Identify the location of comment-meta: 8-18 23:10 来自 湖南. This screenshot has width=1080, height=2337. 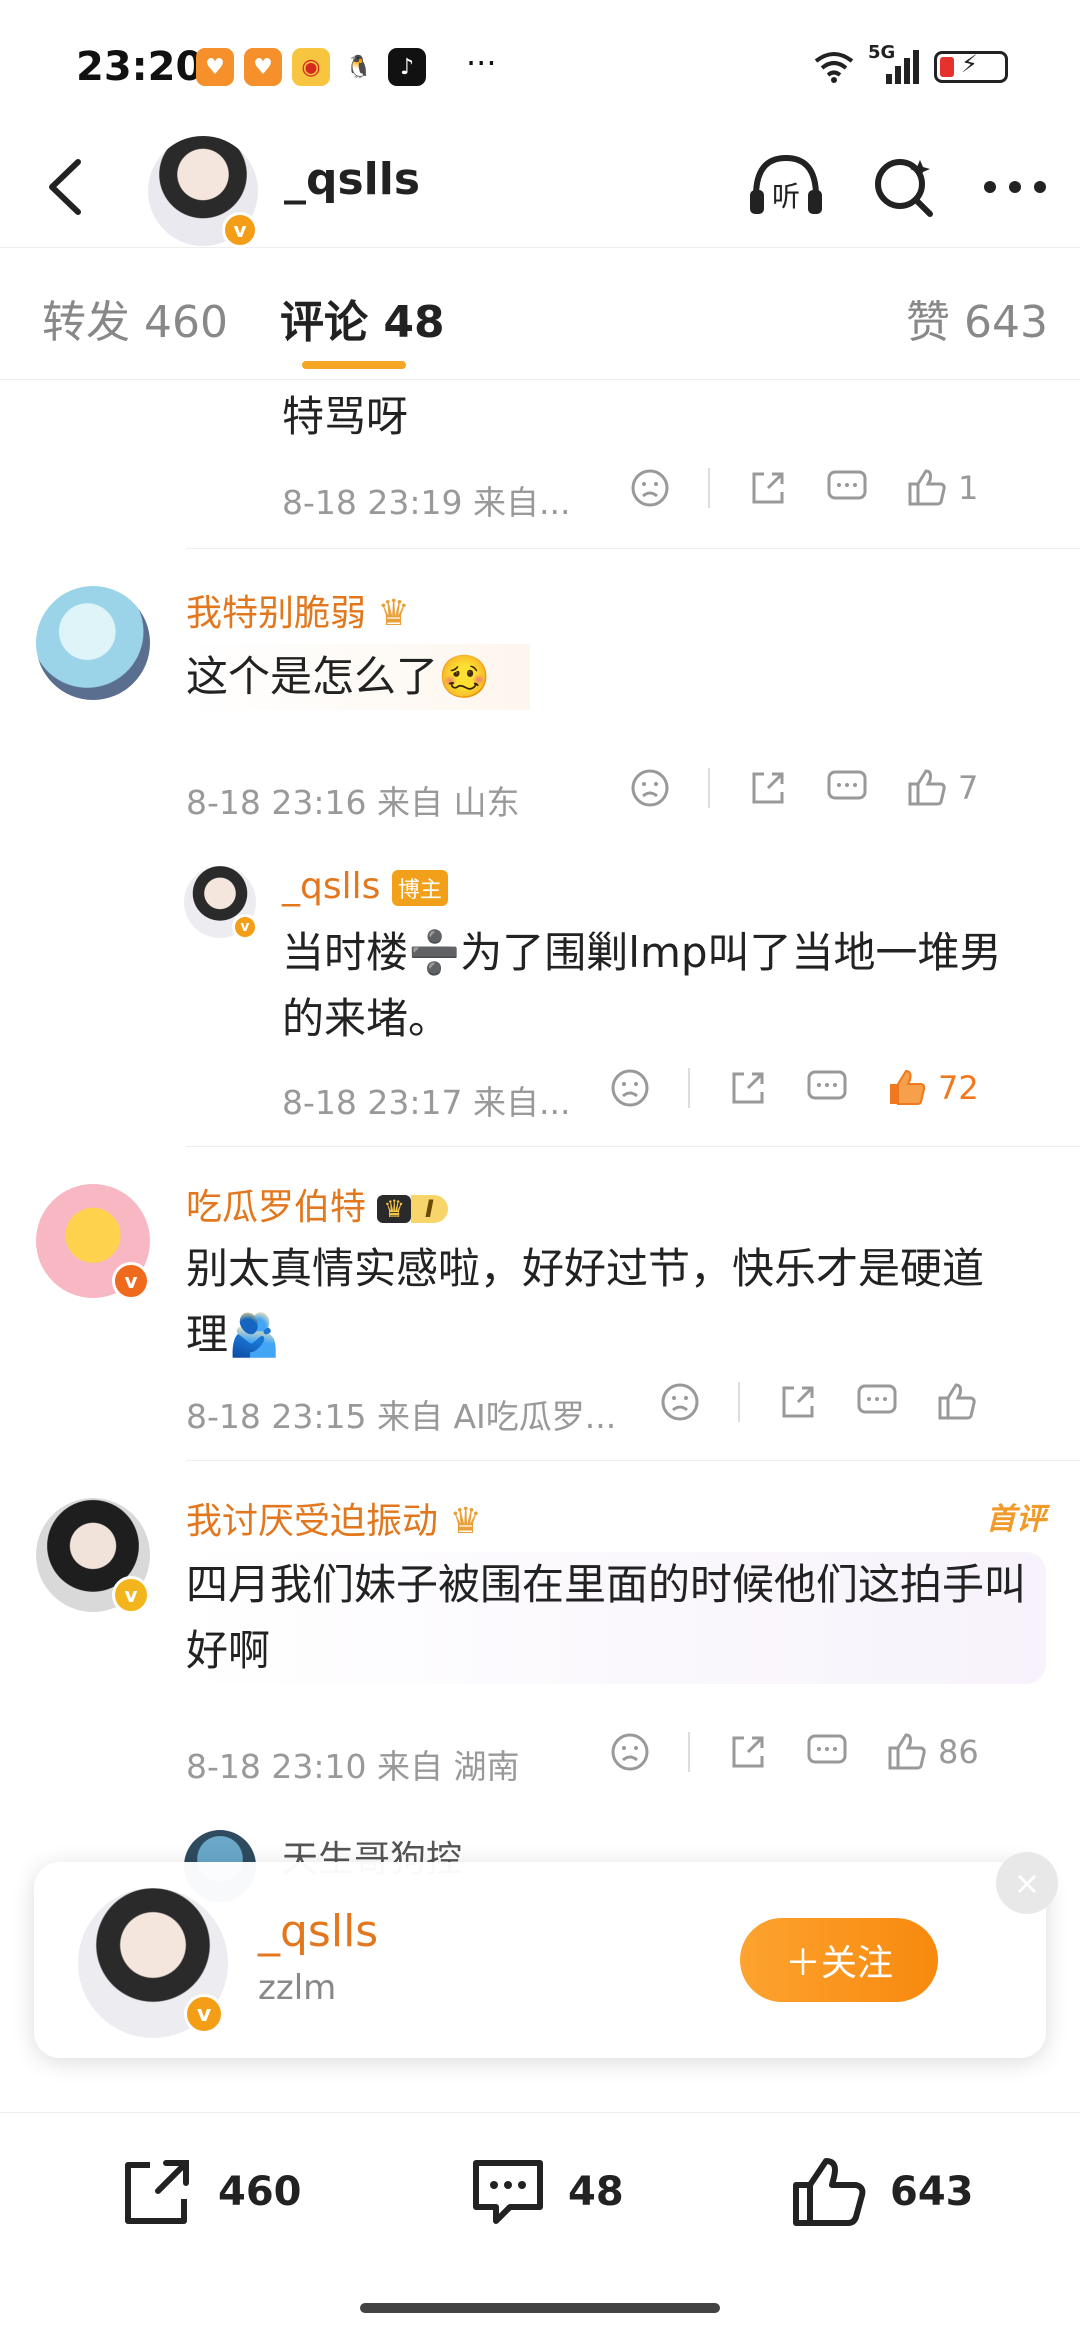
(353, 1766).